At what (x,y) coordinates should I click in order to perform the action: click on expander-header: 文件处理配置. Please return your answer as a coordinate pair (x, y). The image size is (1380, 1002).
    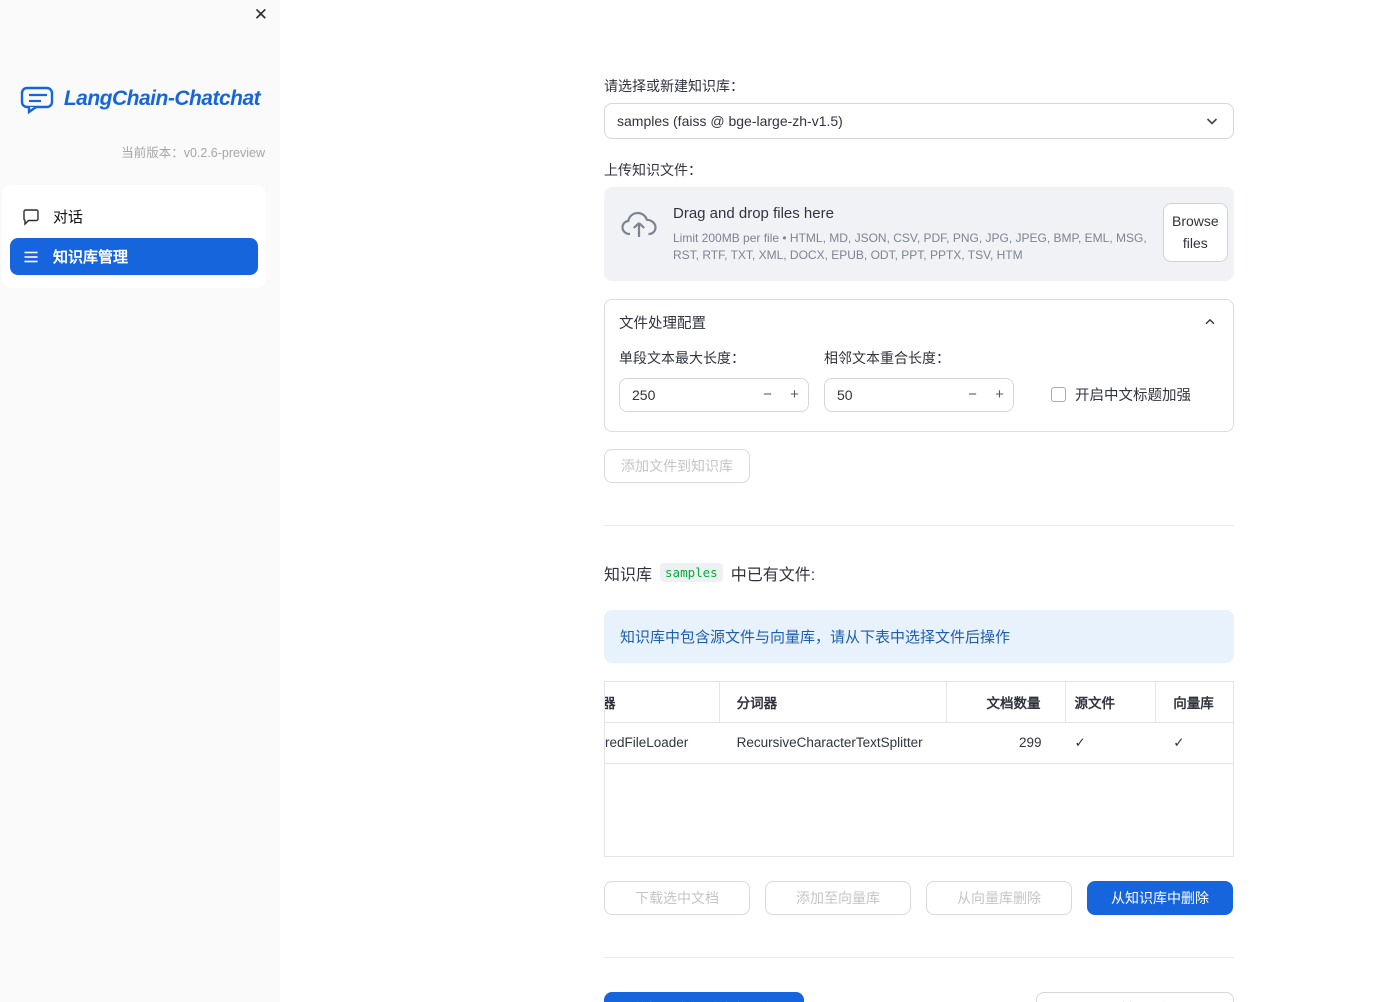
    Looking at the image, I should click on (919, 322).